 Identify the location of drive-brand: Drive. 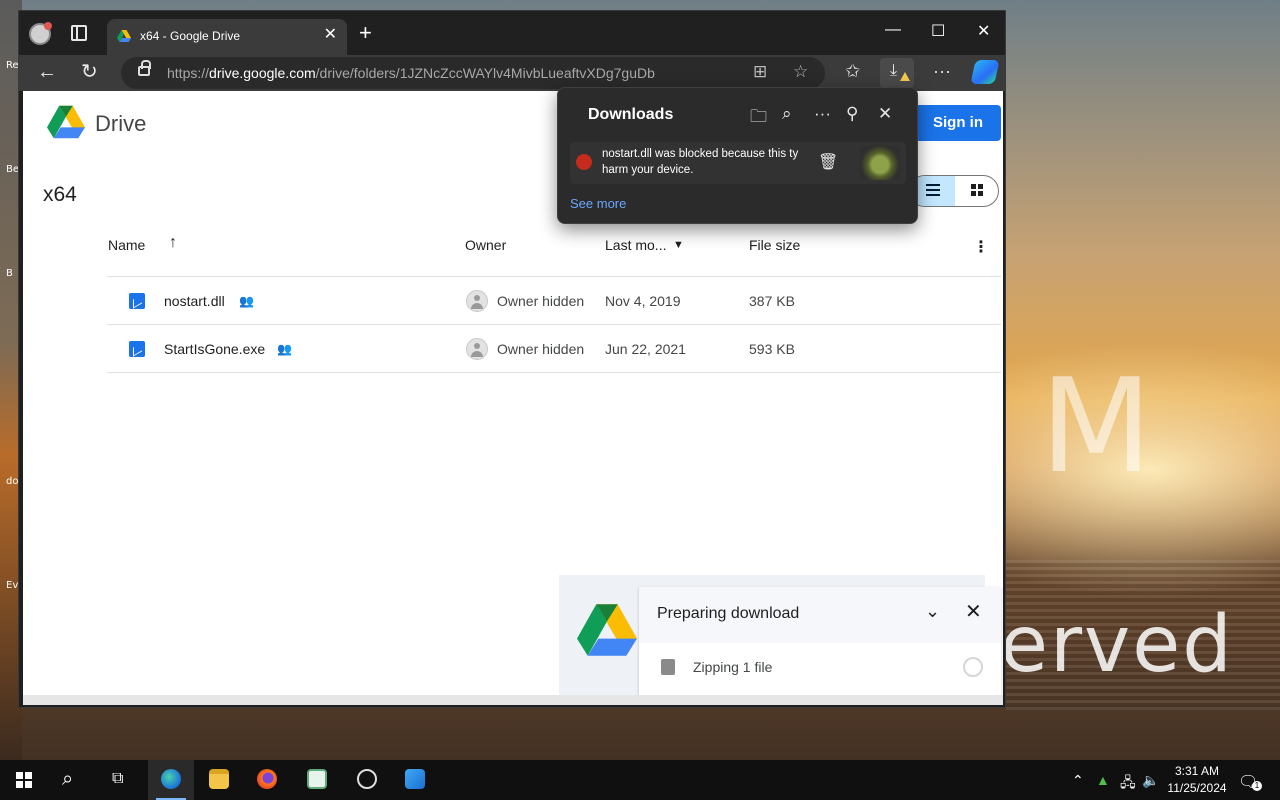
(120, 124).